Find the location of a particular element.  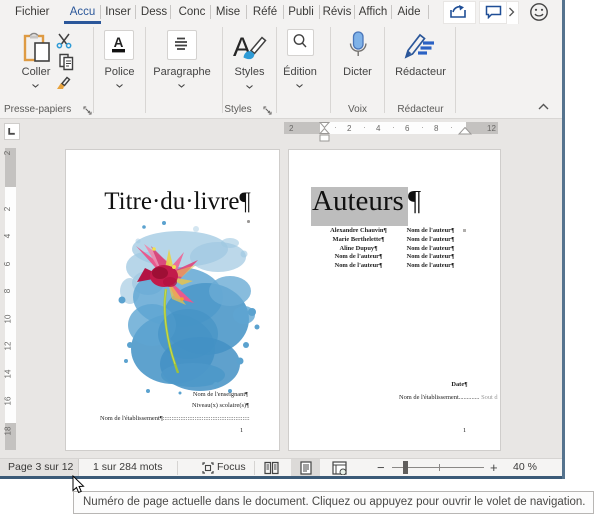

svg-text: A is located at coordinates (119, 42).